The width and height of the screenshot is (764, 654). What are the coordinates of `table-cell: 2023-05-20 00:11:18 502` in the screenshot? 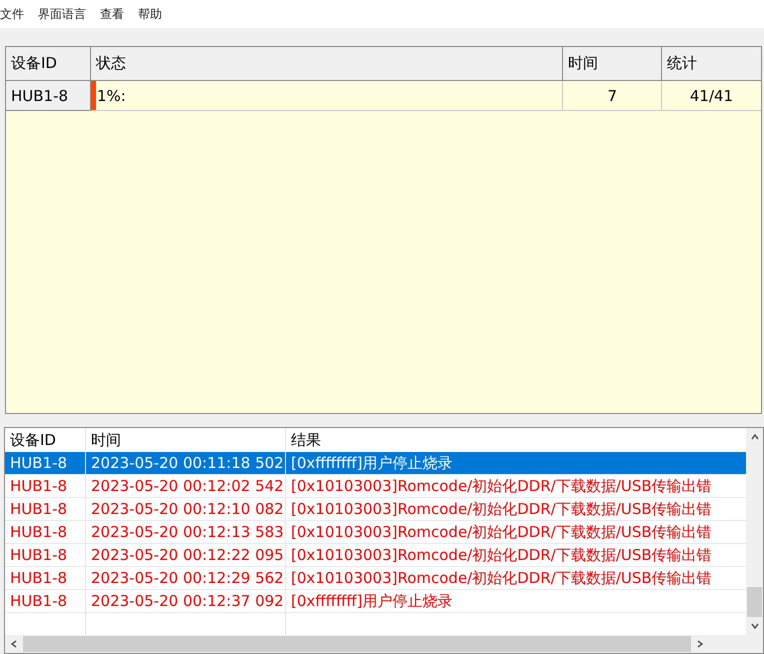 It's located at (186, 463).